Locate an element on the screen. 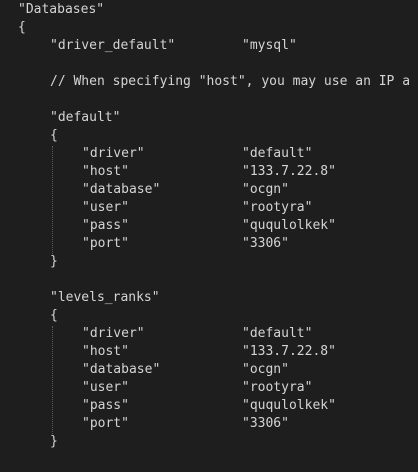  code-value: "mysql" is located at coordinates (269, 45).